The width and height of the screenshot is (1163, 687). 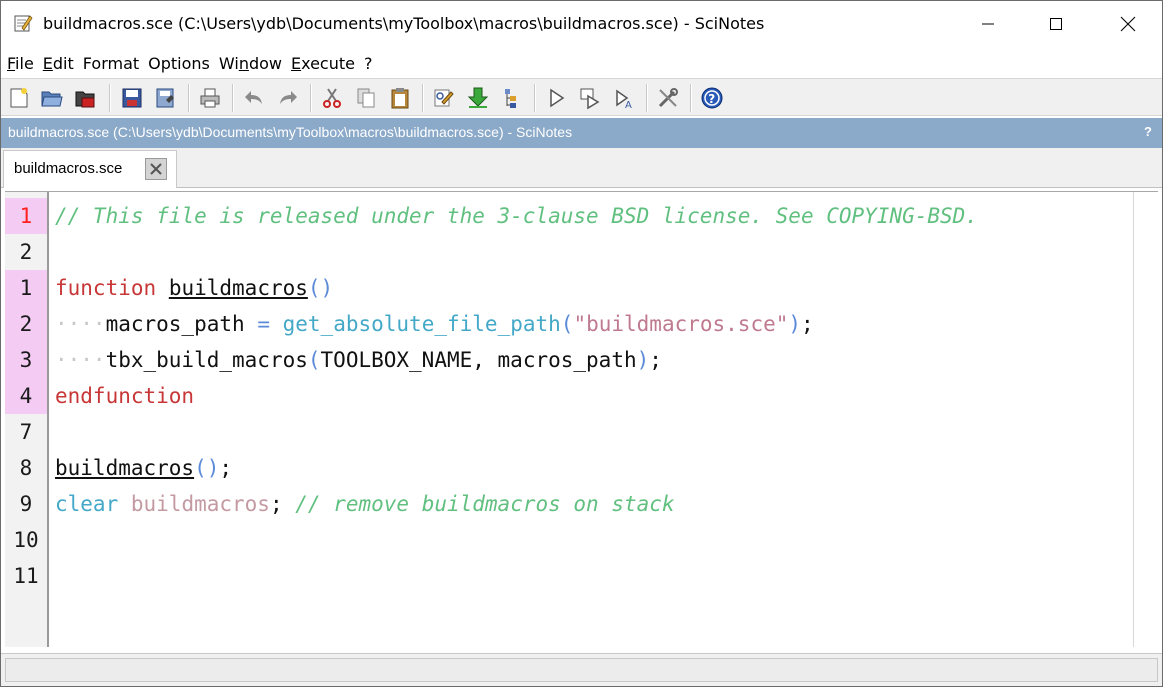 I want to click on find-replace-button, so click(x=444, y=98).